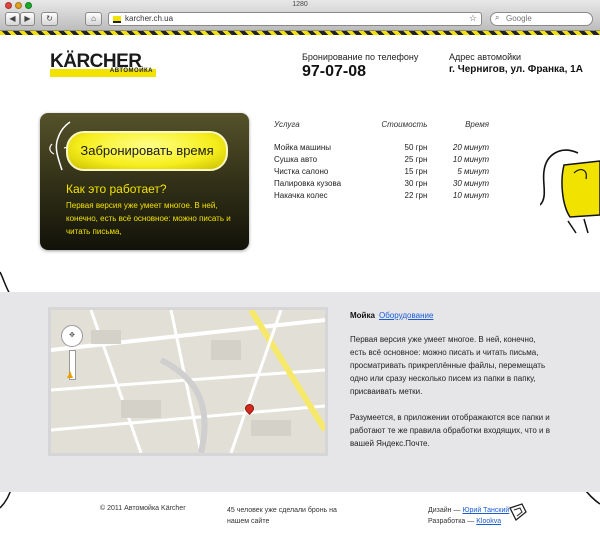 Image resolution: width=600 pixels, height=543 pixels. Describe the element at coordinates (103, 64) in the screenshot. I see `karcher-logo: KÄRCHER АВТОМОЙКА` at that location.